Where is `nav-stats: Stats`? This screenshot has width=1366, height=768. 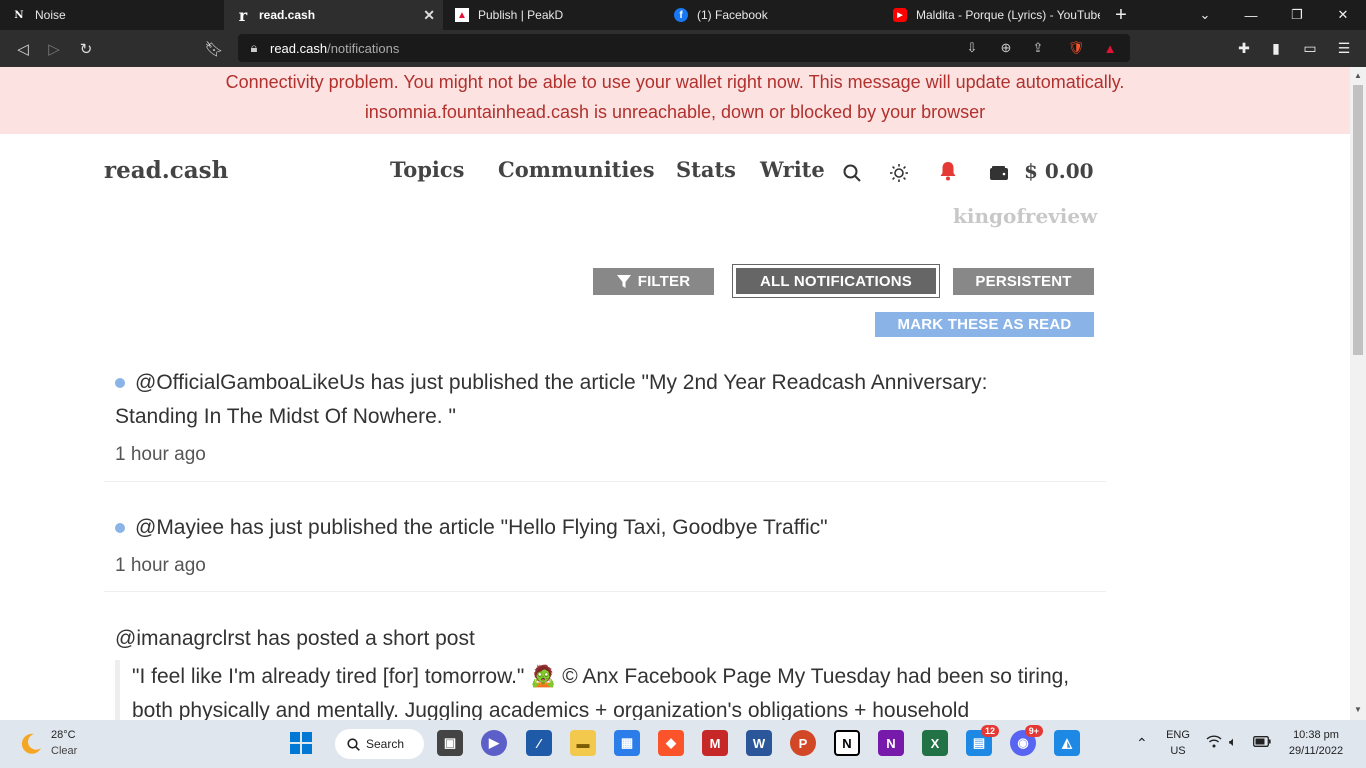 nav-stats: Stats is located at coordinates (706, 169).